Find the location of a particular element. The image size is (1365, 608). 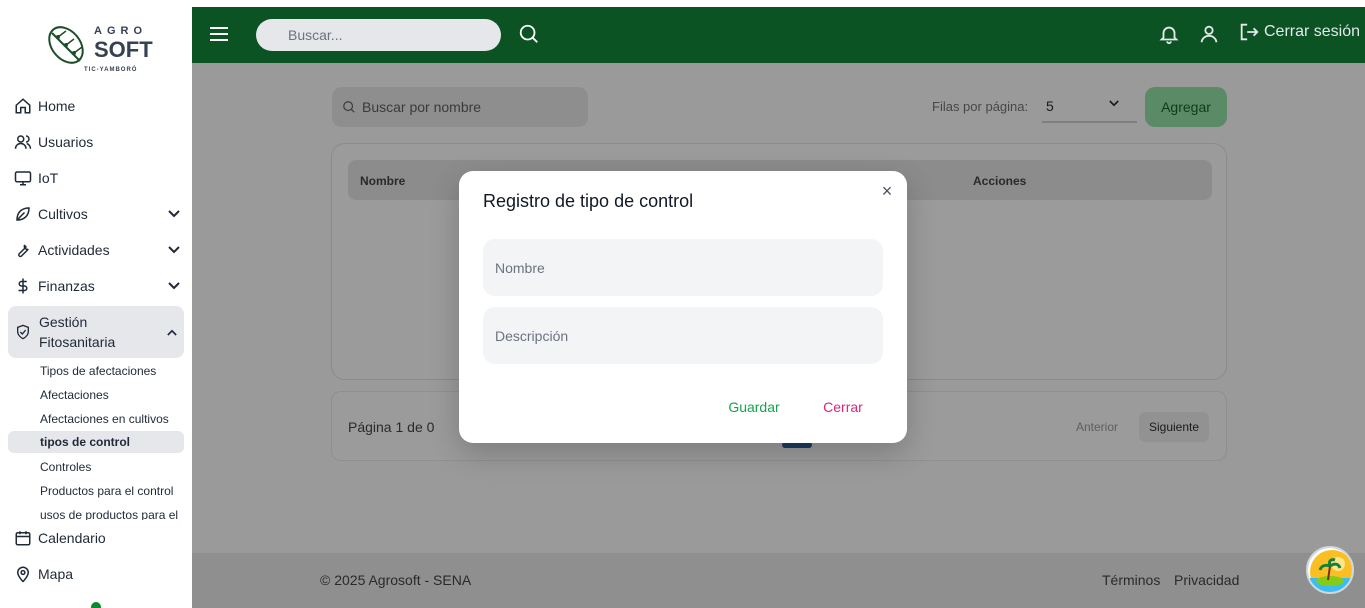

sidebar-item-calendario: Calendario is located at coordinates (96, 538).